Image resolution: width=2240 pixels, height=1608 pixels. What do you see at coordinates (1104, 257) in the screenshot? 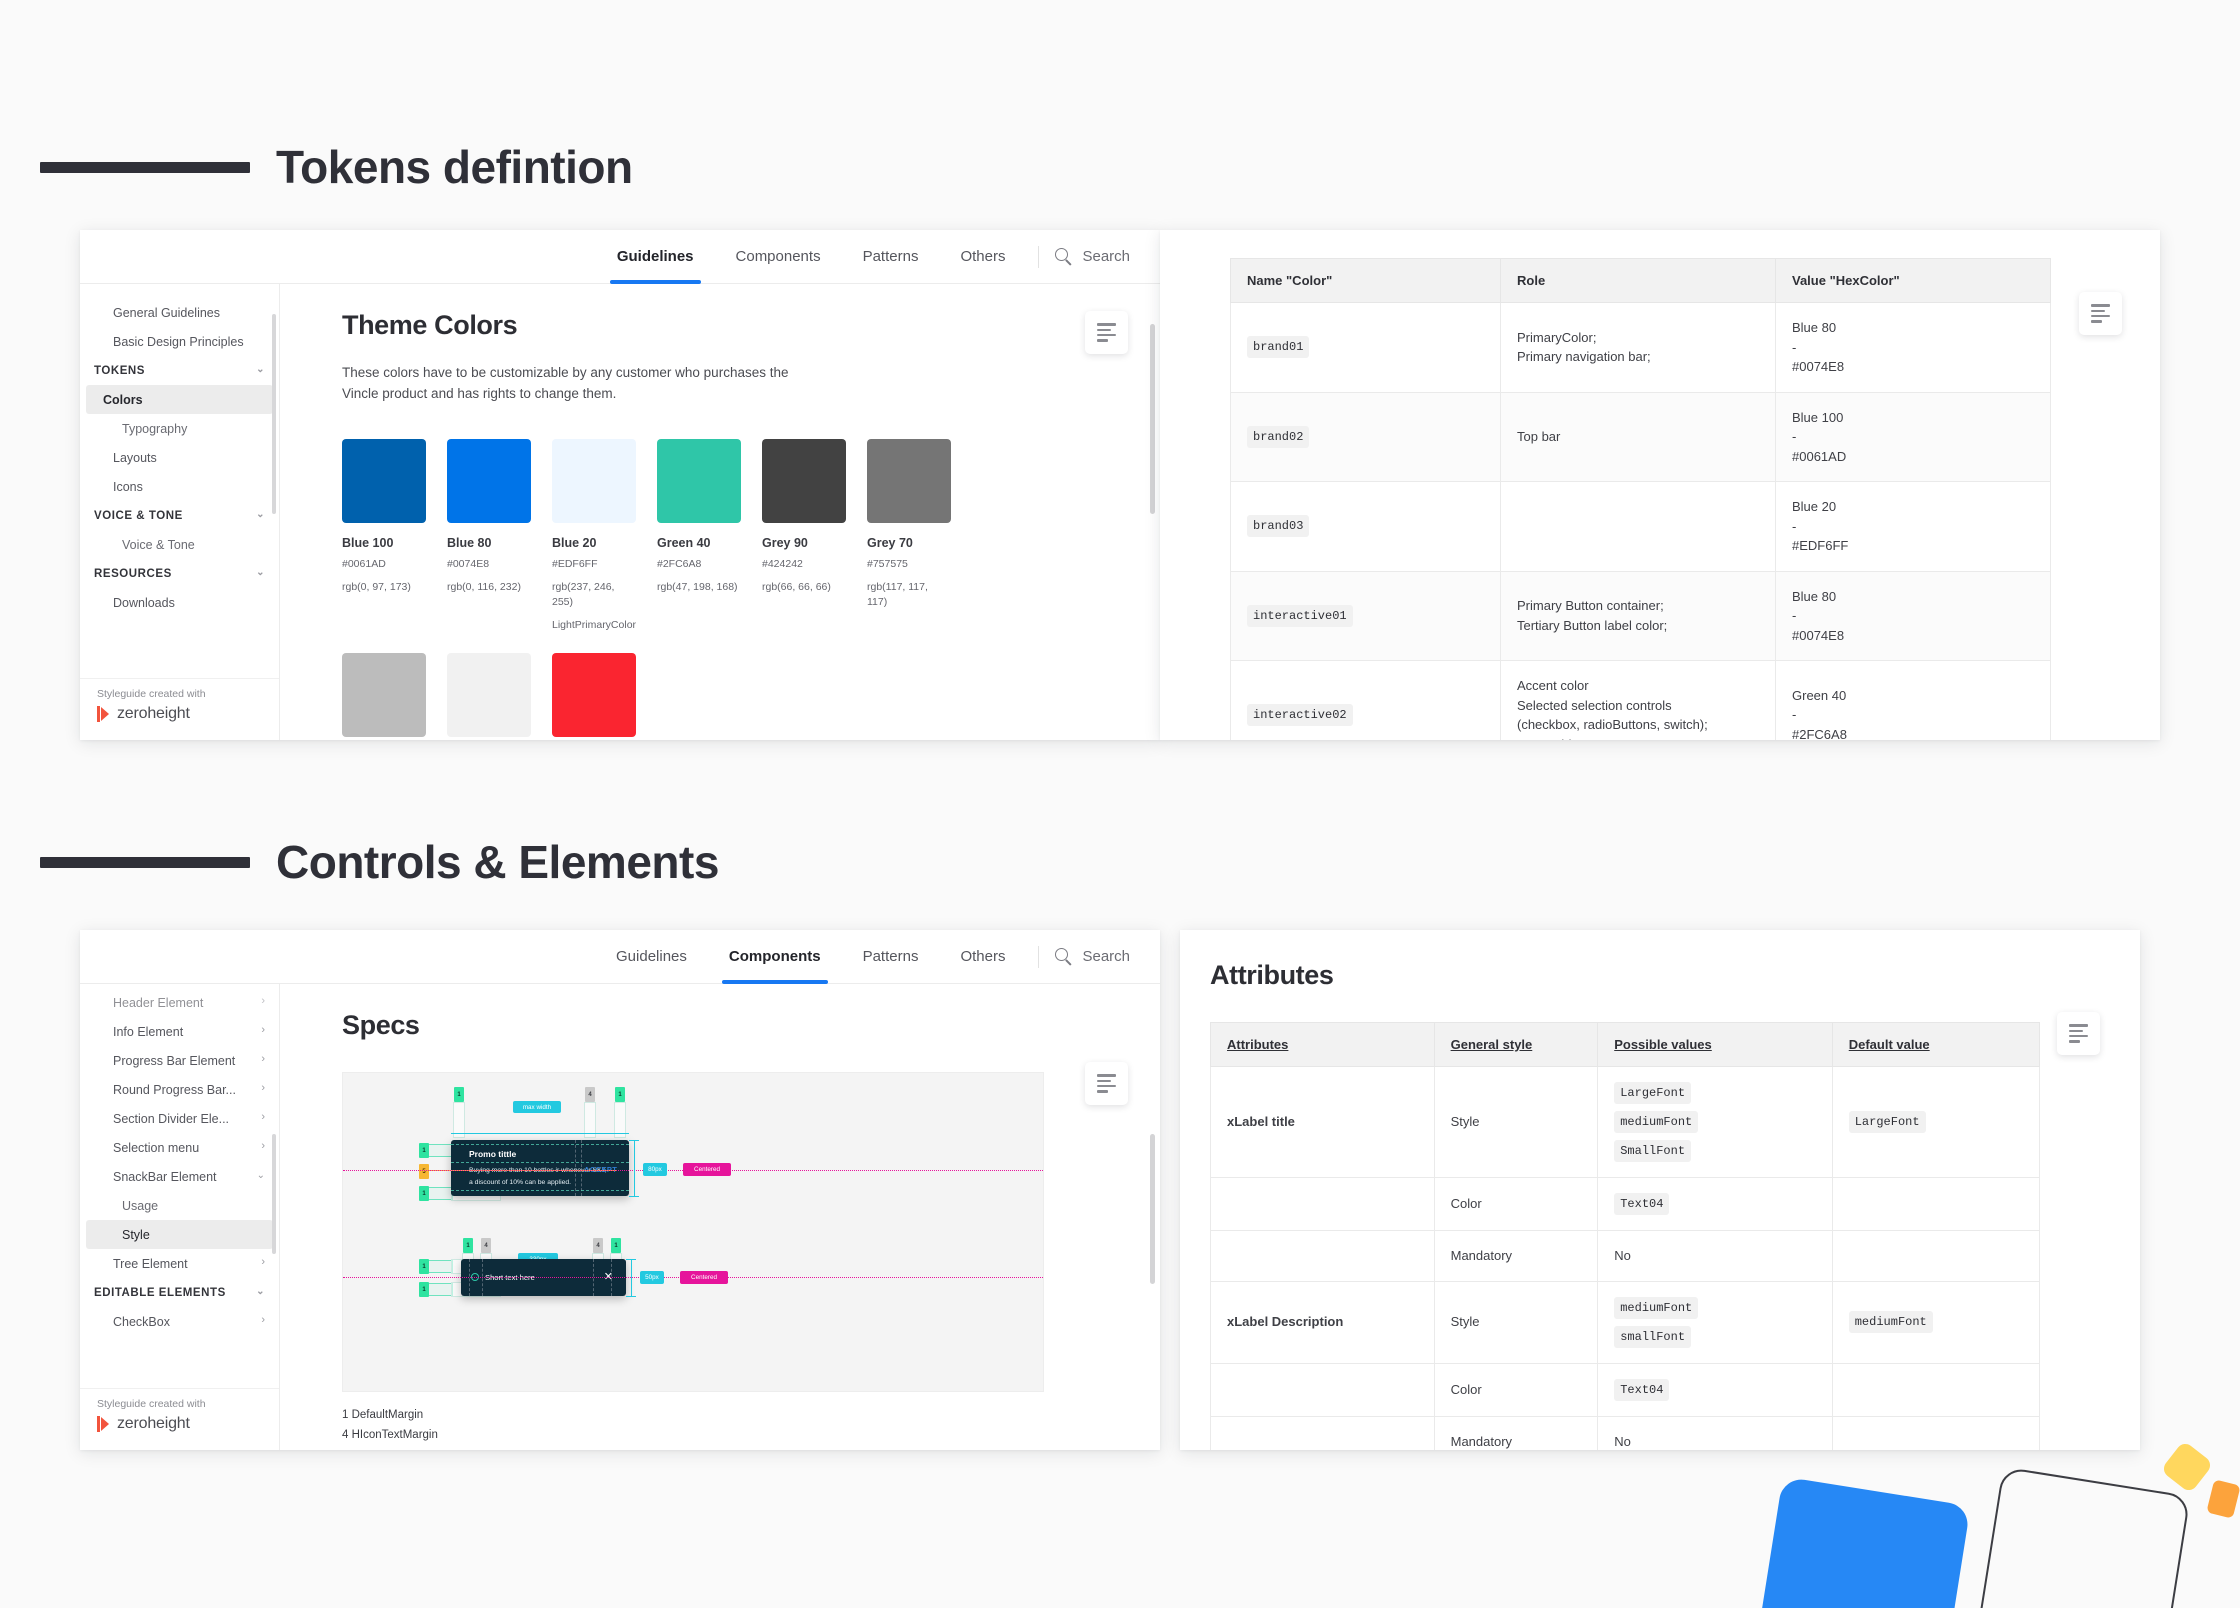
I see `search-button-tokens: Search` at bounding box center [1104, 257].